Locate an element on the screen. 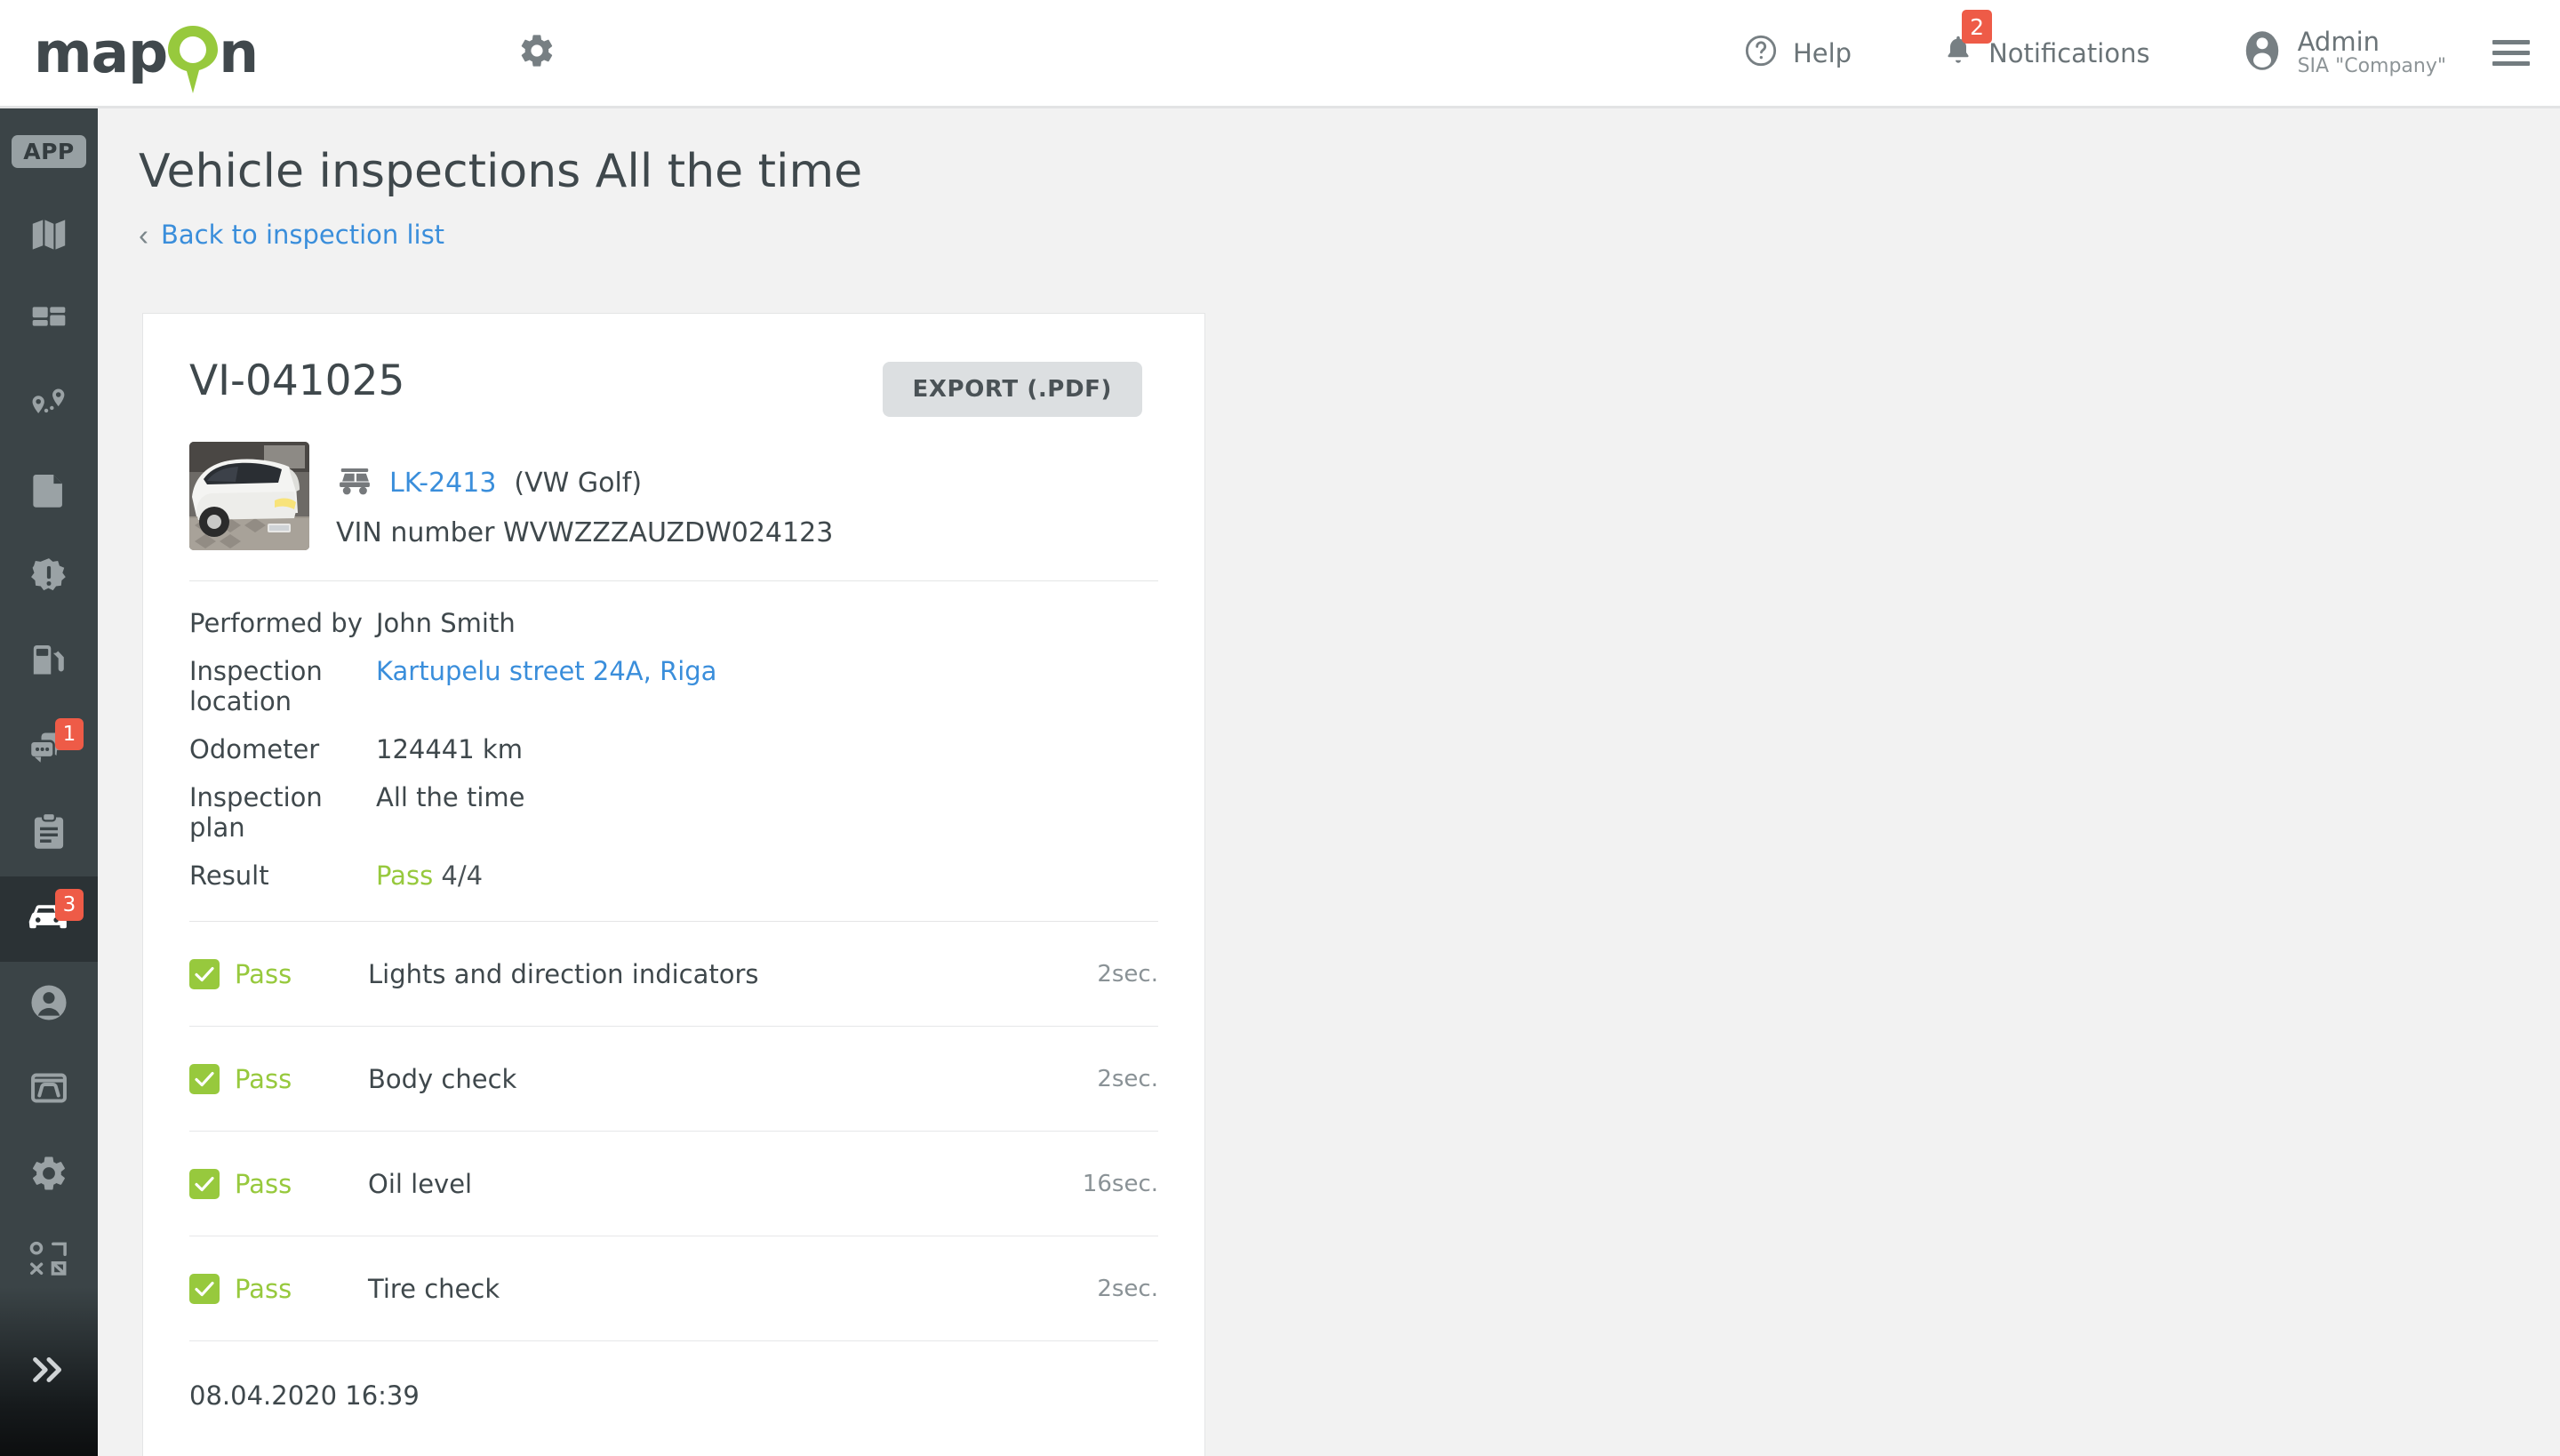  fuel-pump-icon is located at coordinates (48, 663).